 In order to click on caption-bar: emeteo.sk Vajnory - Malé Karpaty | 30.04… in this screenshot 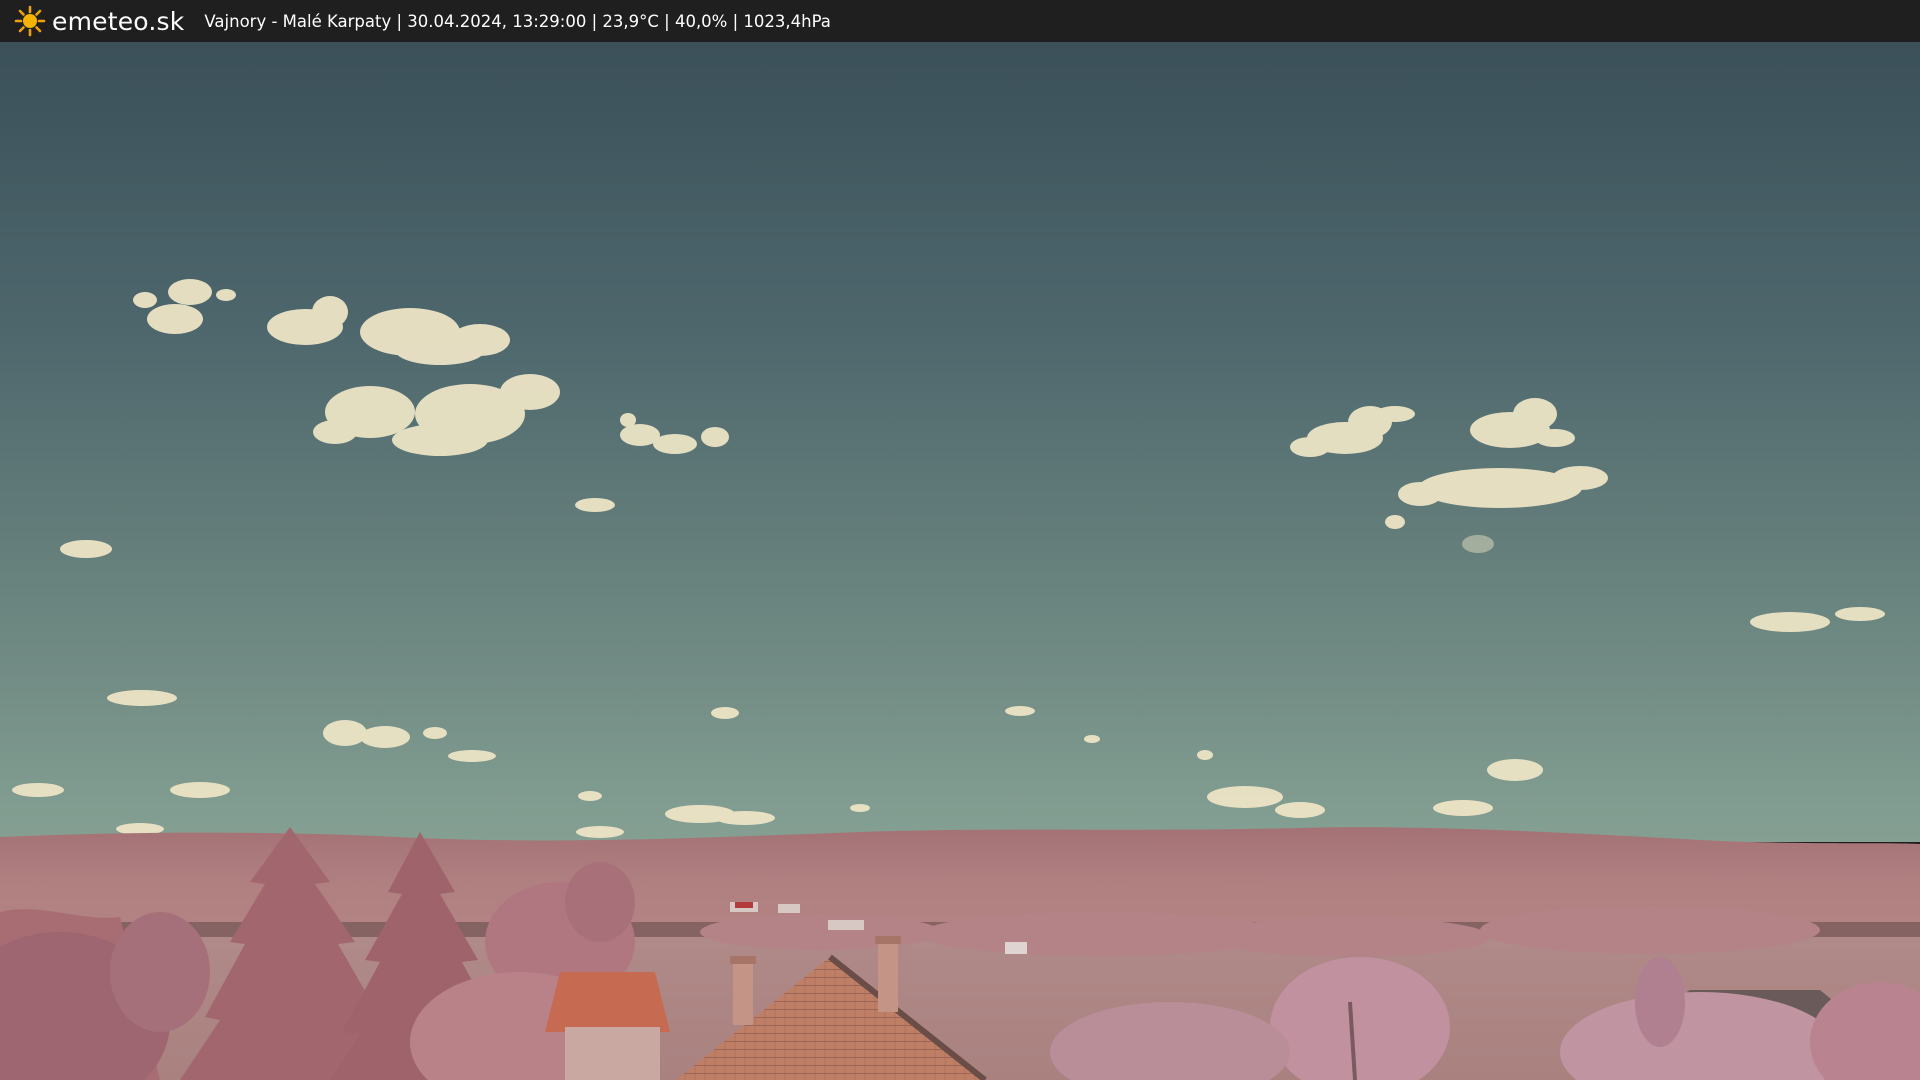, I will do `click(960, 21)`.